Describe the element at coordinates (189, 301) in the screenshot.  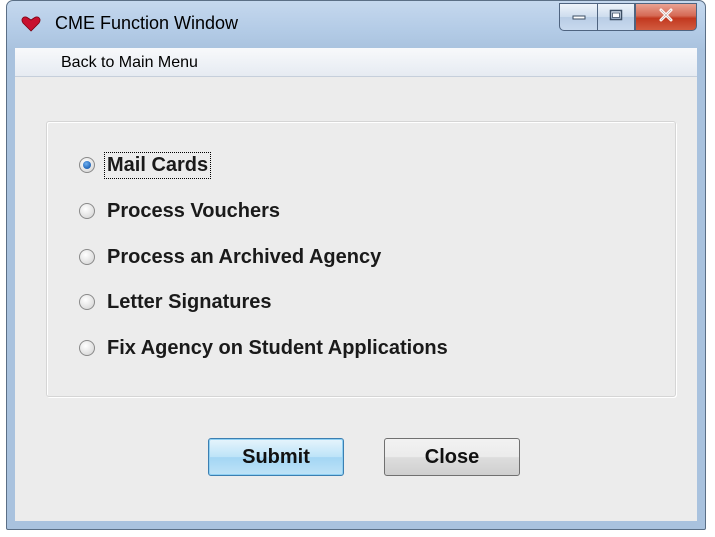
I see `option-label: Letter Signatures` at that location.